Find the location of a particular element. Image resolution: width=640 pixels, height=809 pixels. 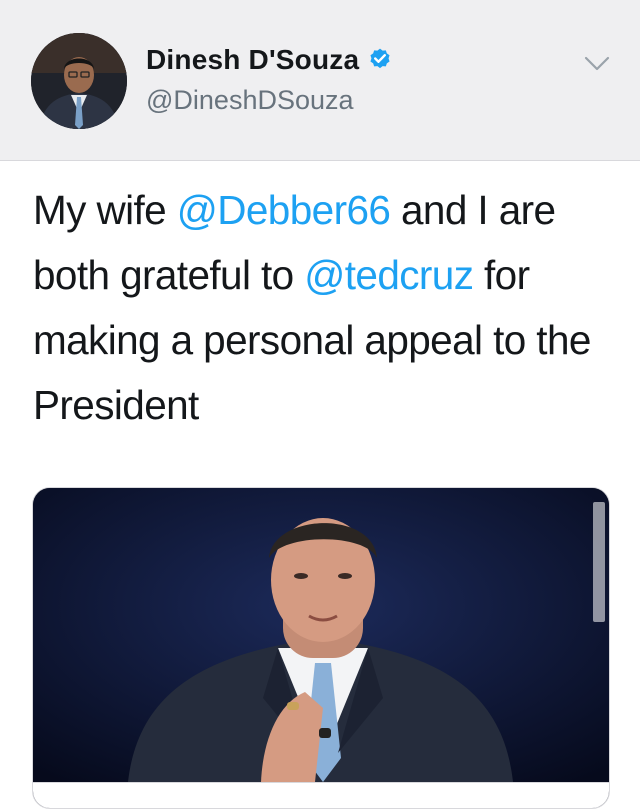

watermark-strip is located at coordinates (599, 562).